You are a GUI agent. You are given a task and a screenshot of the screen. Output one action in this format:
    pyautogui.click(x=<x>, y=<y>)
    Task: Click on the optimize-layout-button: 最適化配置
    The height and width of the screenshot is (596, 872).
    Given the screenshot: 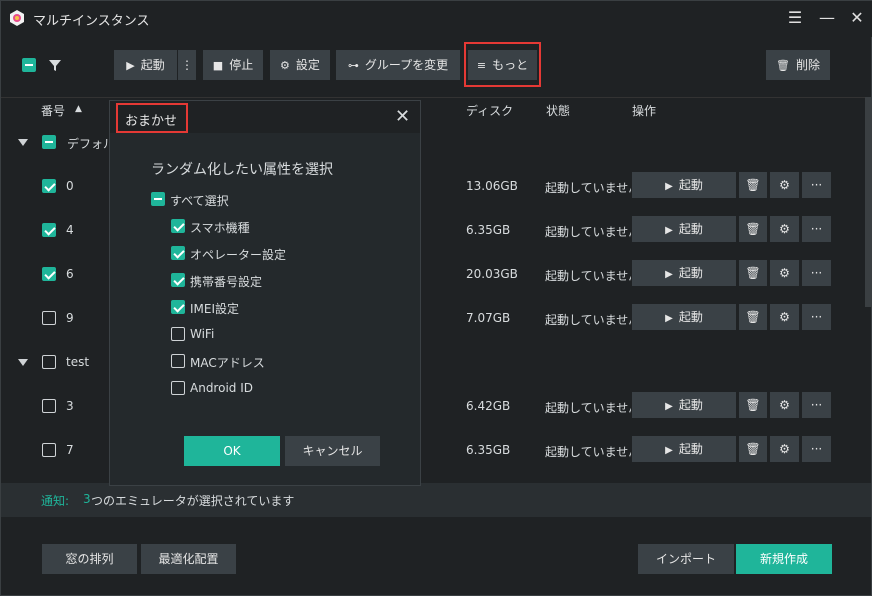 What is the action you would take?
    pyautogui.click(x=188, y=559)
    